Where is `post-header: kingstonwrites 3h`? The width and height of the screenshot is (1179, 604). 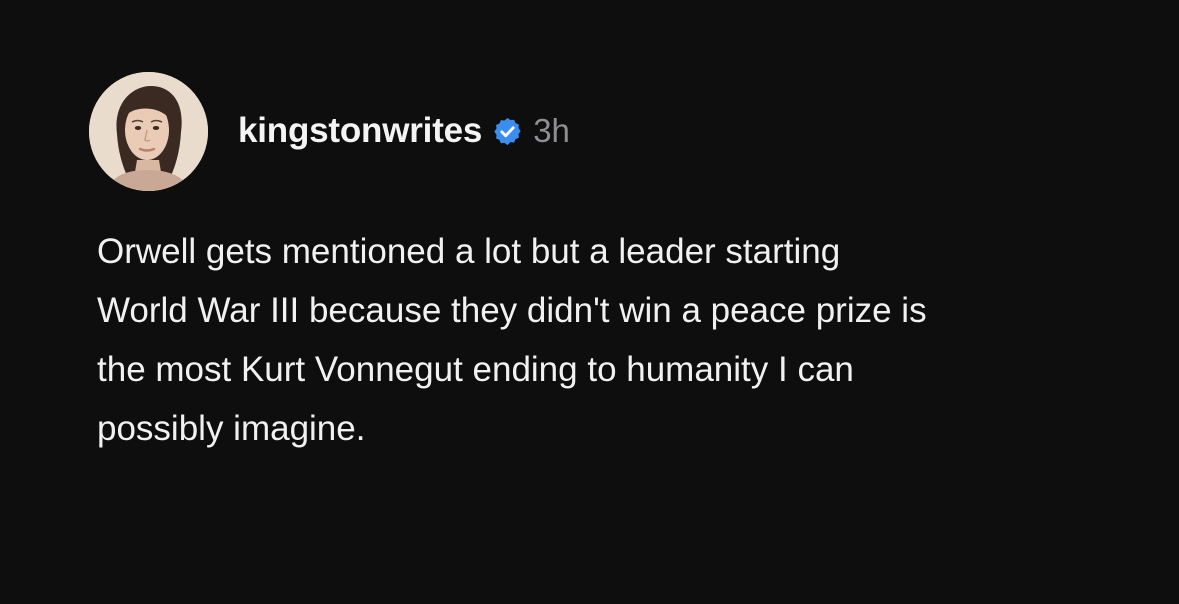
post-header: kingstonwrites 3h is located at coordinates (404, 131).